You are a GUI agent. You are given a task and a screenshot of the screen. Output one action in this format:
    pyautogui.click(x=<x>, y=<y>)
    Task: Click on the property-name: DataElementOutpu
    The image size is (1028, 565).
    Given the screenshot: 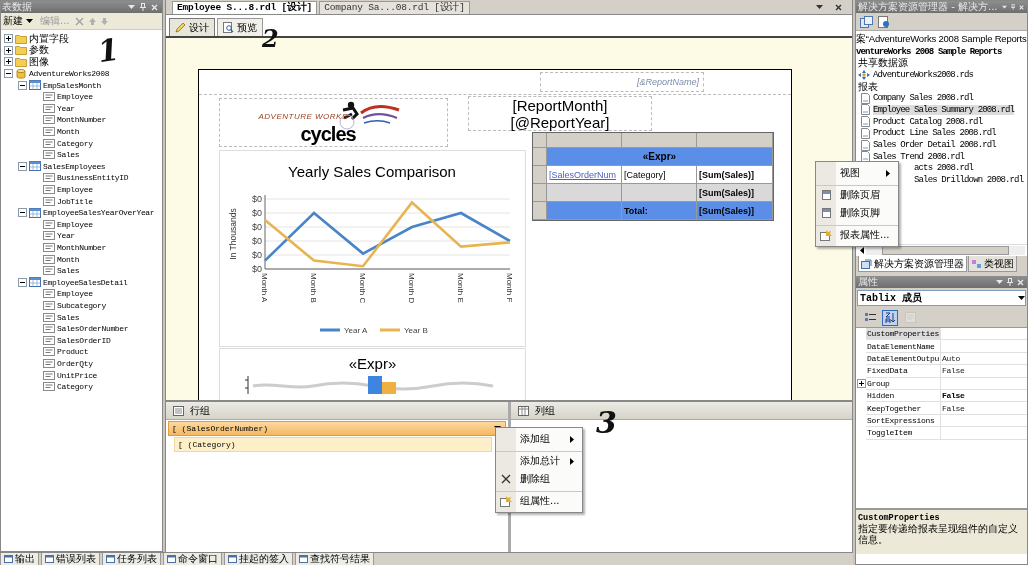 What is the action you would take?
    pyautogui.click(x=903, y=359)
    